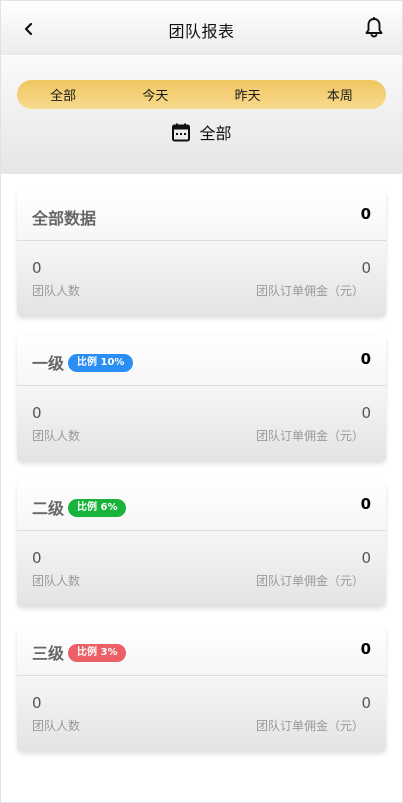 This screenshot has height=803, width=403. Describe the element at coordinates (201, 651) in the screenshot. I see `card-header: 三级 比例 3% 0` at that location.